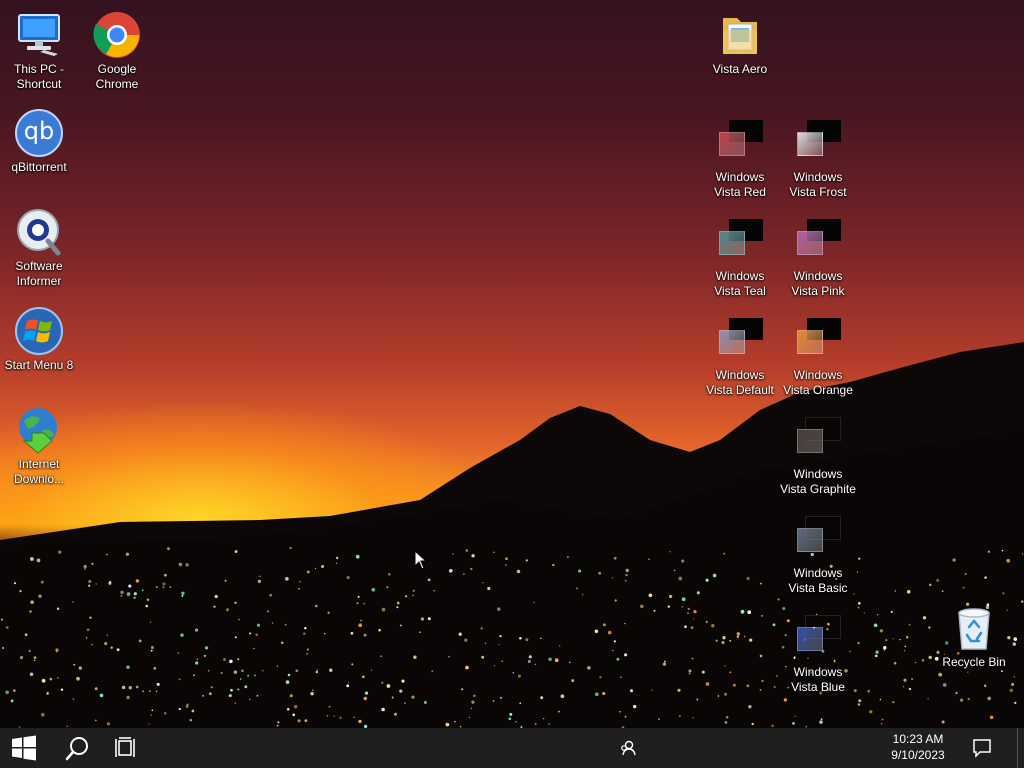 This screenshot has height=768, width=1024. What do you see at coordinates (39, 273) in the screenshot?
I see `software-informer-label: Software Informer` at bounding box center [39, 273].